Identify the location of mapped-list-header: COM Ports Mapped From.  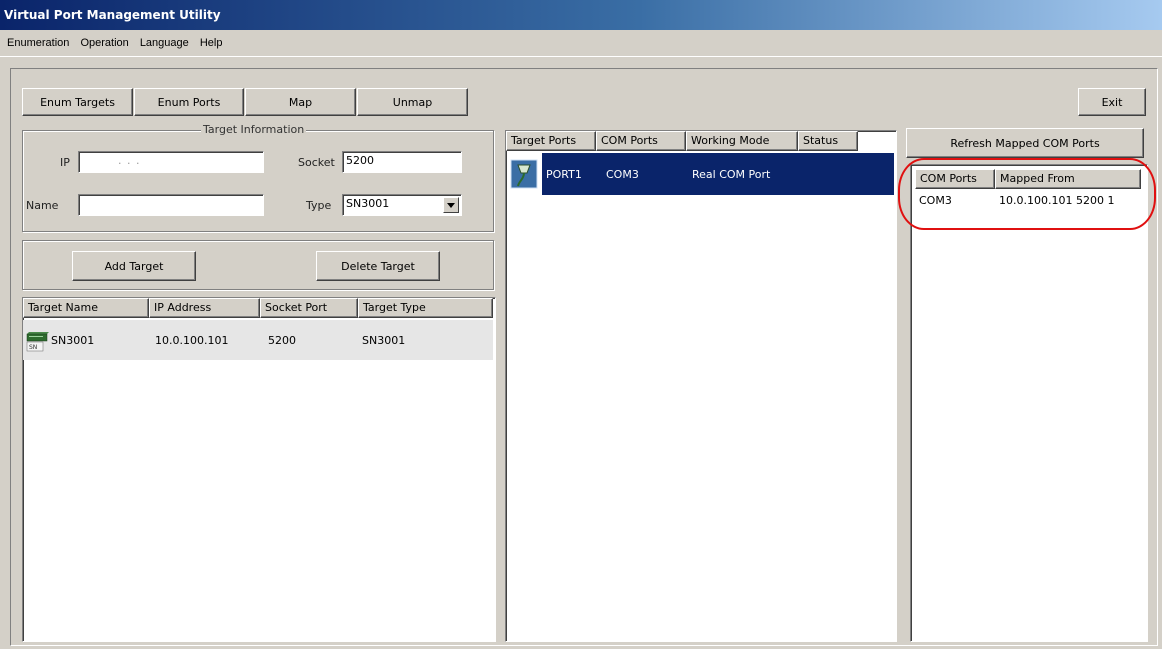
(1028, 179).